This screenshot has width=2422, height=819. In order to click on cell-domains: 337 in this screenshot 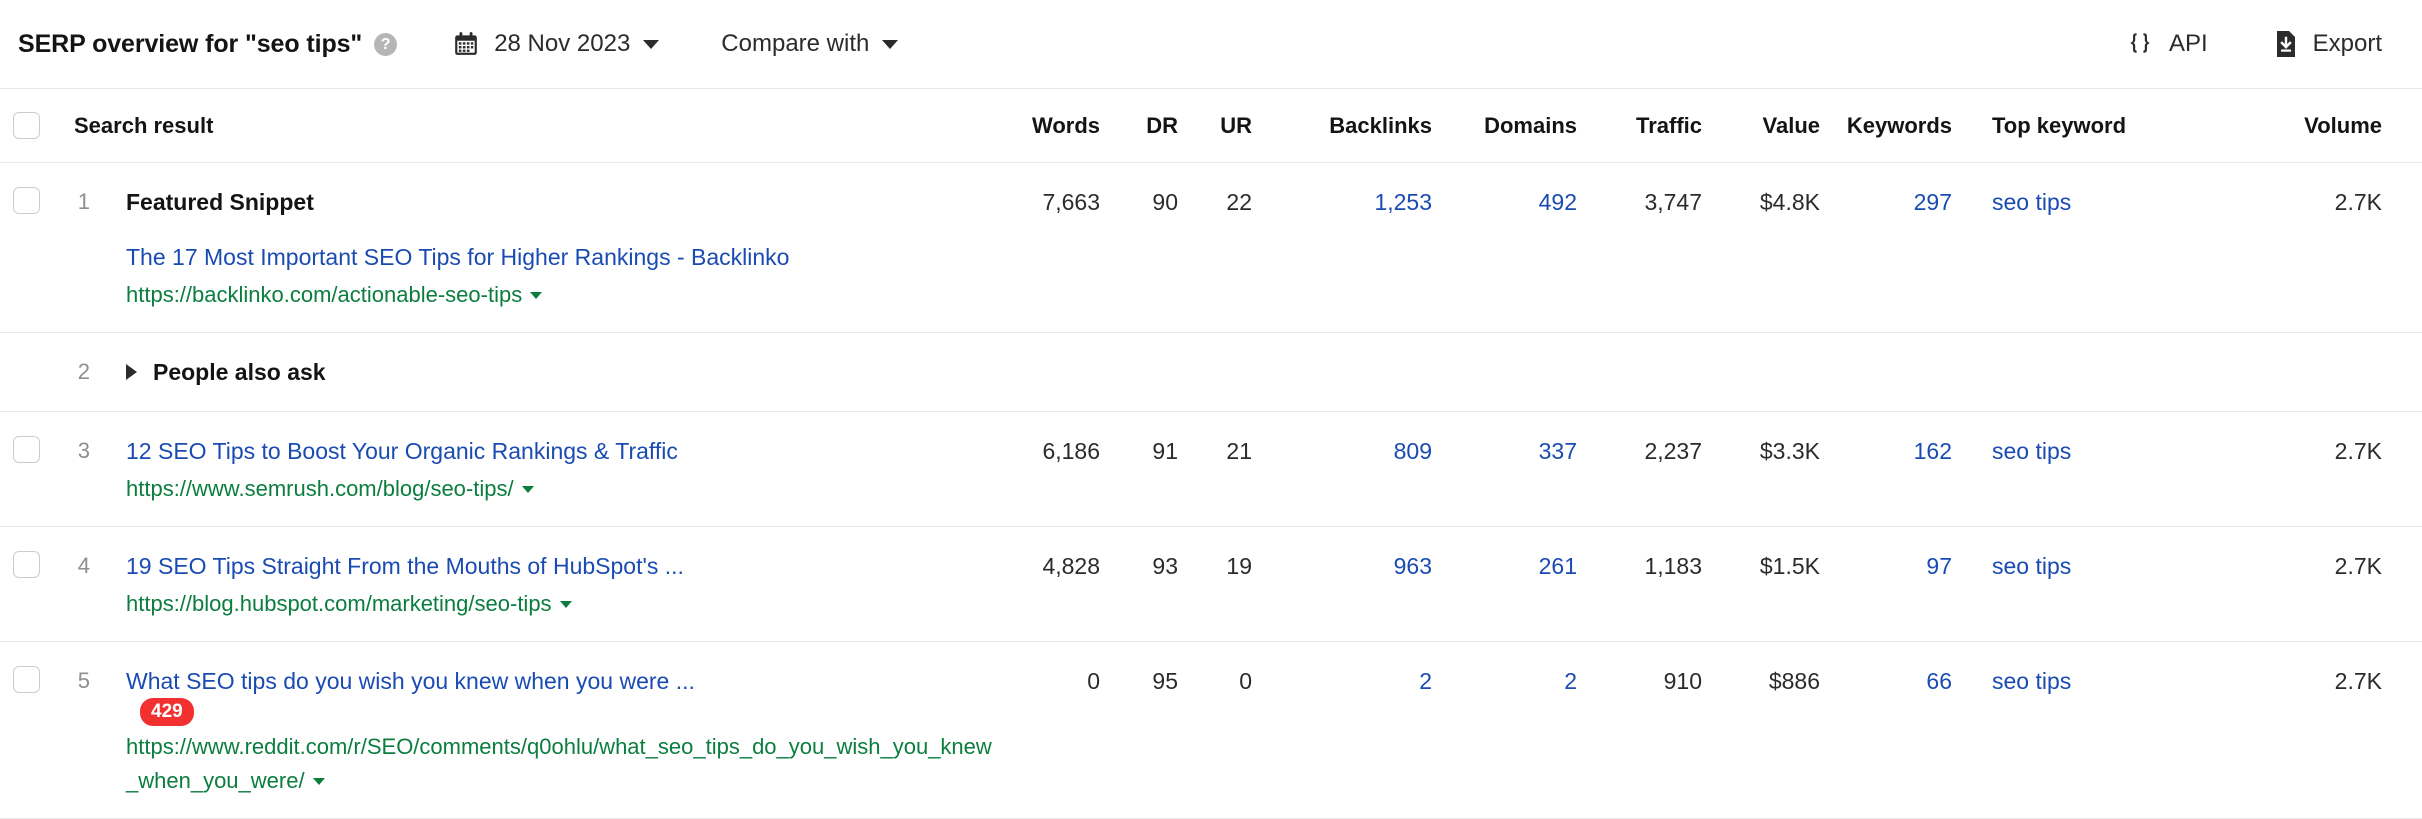, I will do `click(1522, 469)`.